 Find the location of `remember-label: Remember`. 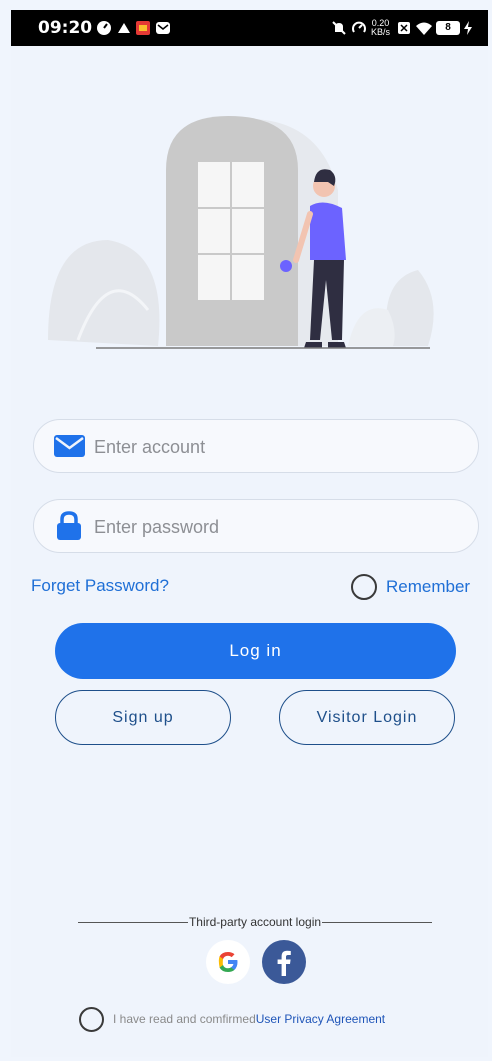

remember-label: Remember is located at coordinates (428, 586).